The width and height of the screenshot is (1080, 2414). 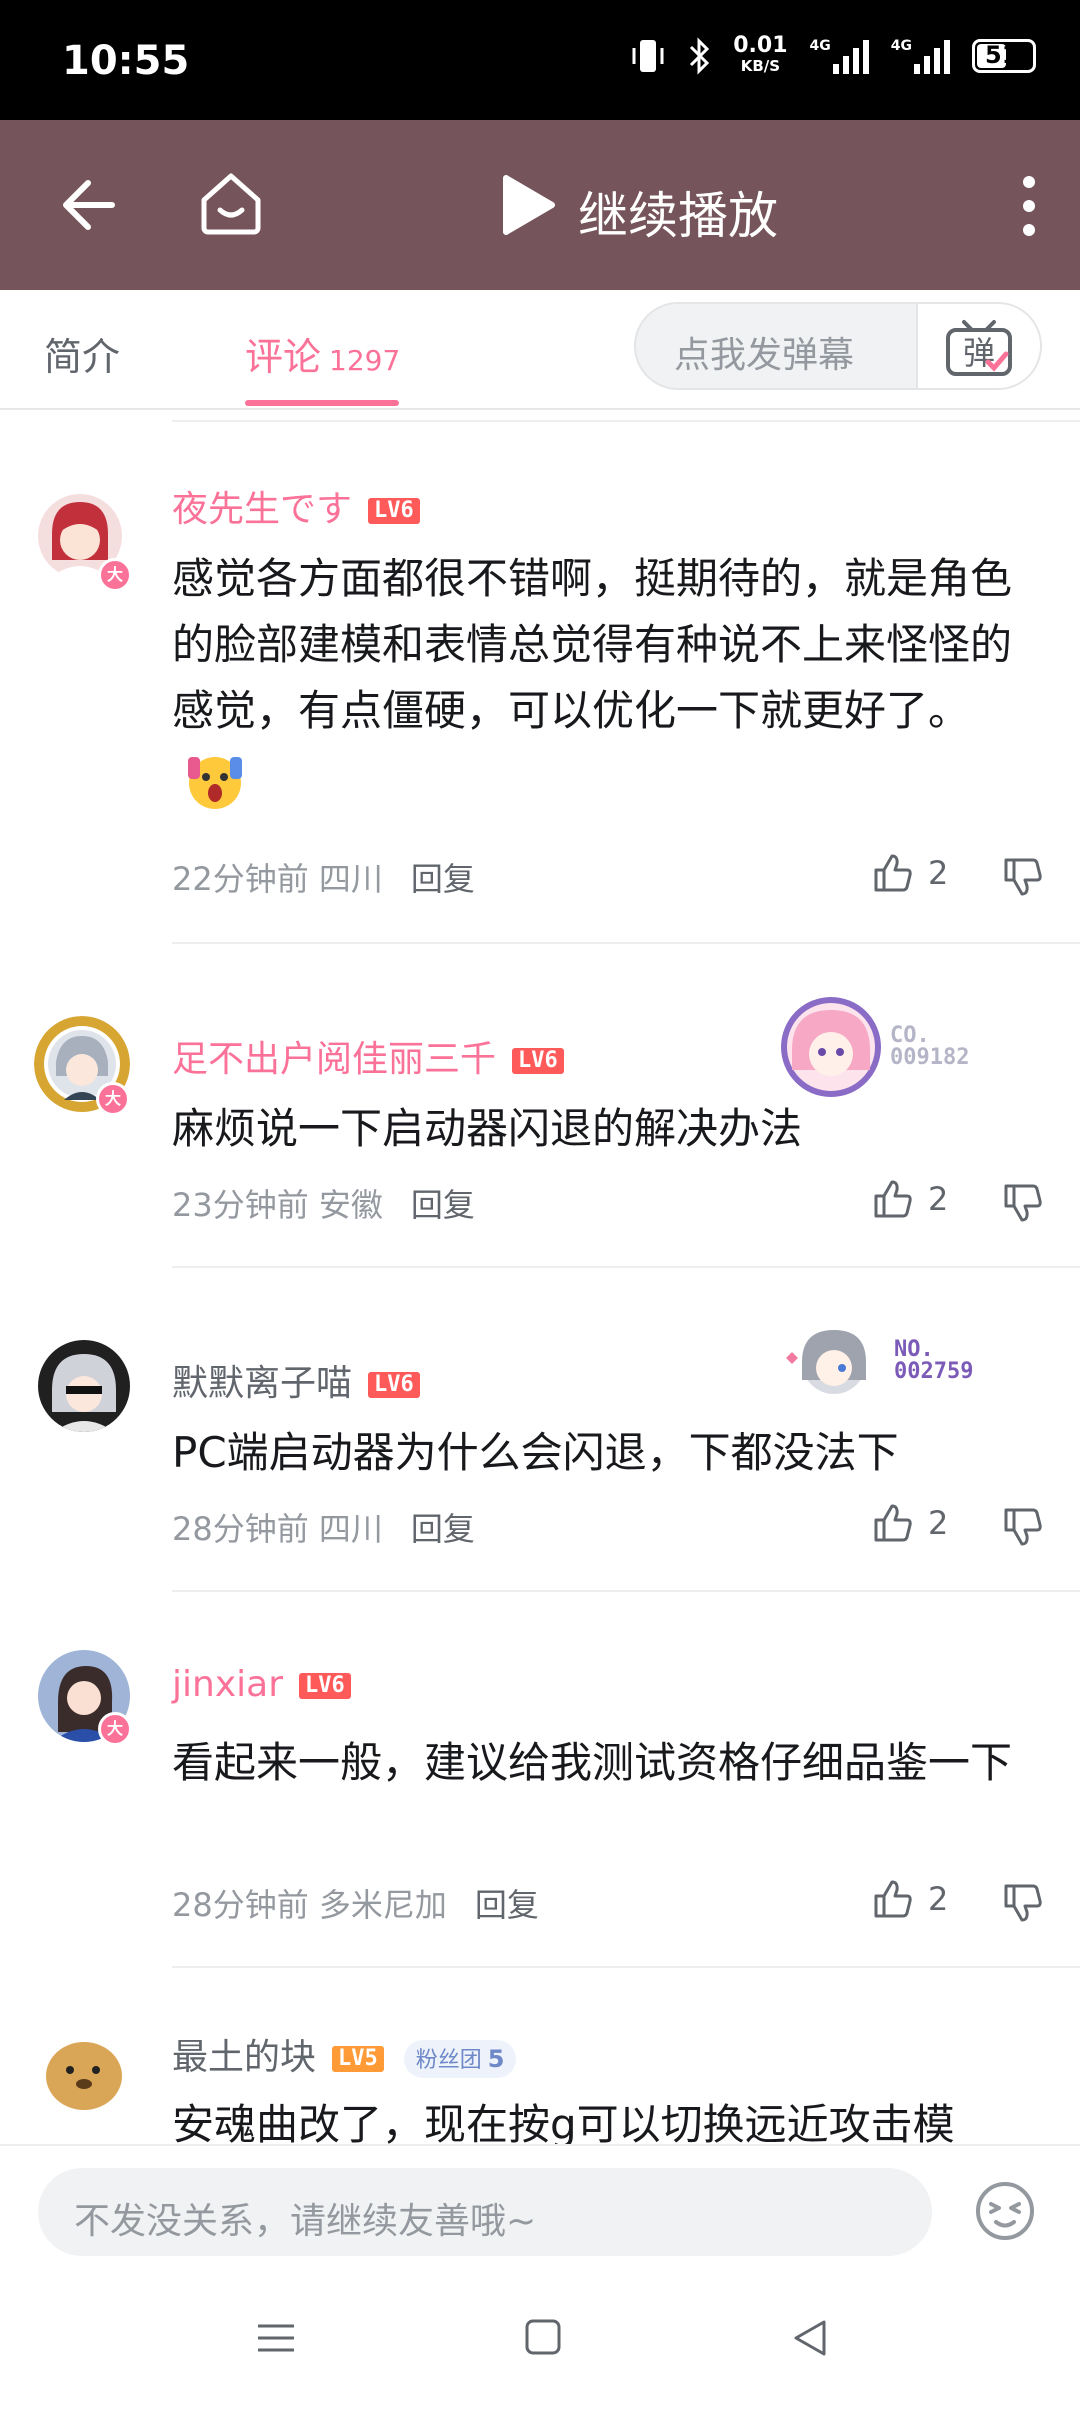 I want to click on danmaku-icon: 弹, so click(x=979, y=348).